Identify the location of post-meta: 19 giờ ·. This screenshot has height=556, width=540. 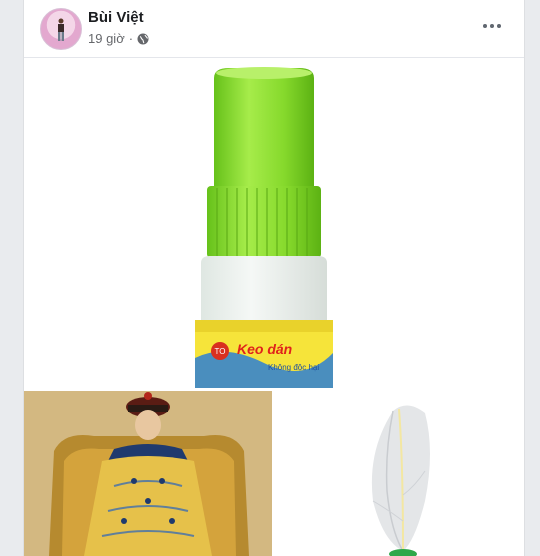
(118, 38).